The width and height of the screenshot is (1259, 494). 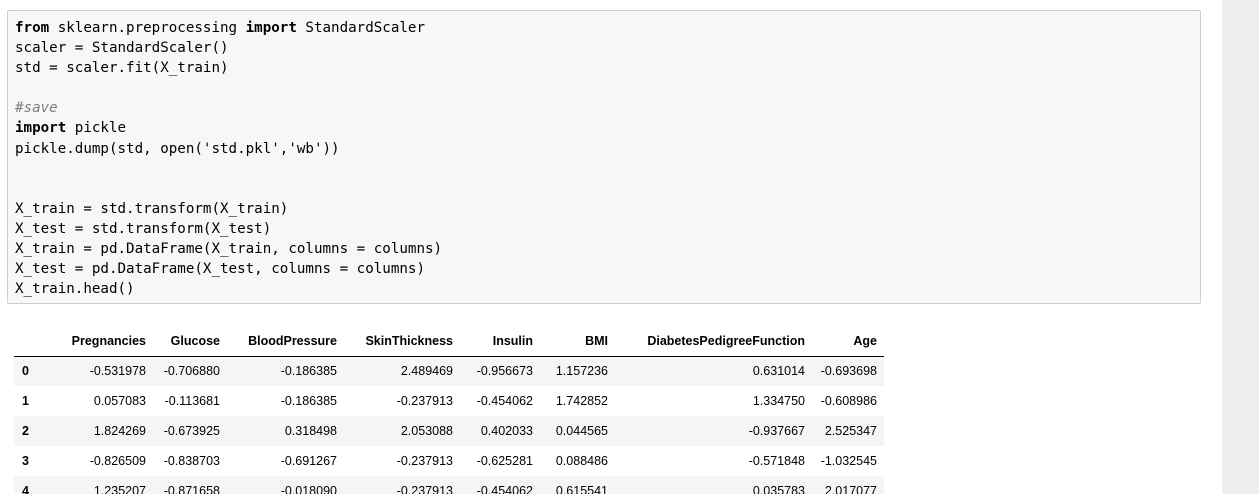 What do you see at coordinates (152, 208) in the screenshot?
I see `code-text: X_train = std.transform(X_train)` at bounding box center [152, 208].